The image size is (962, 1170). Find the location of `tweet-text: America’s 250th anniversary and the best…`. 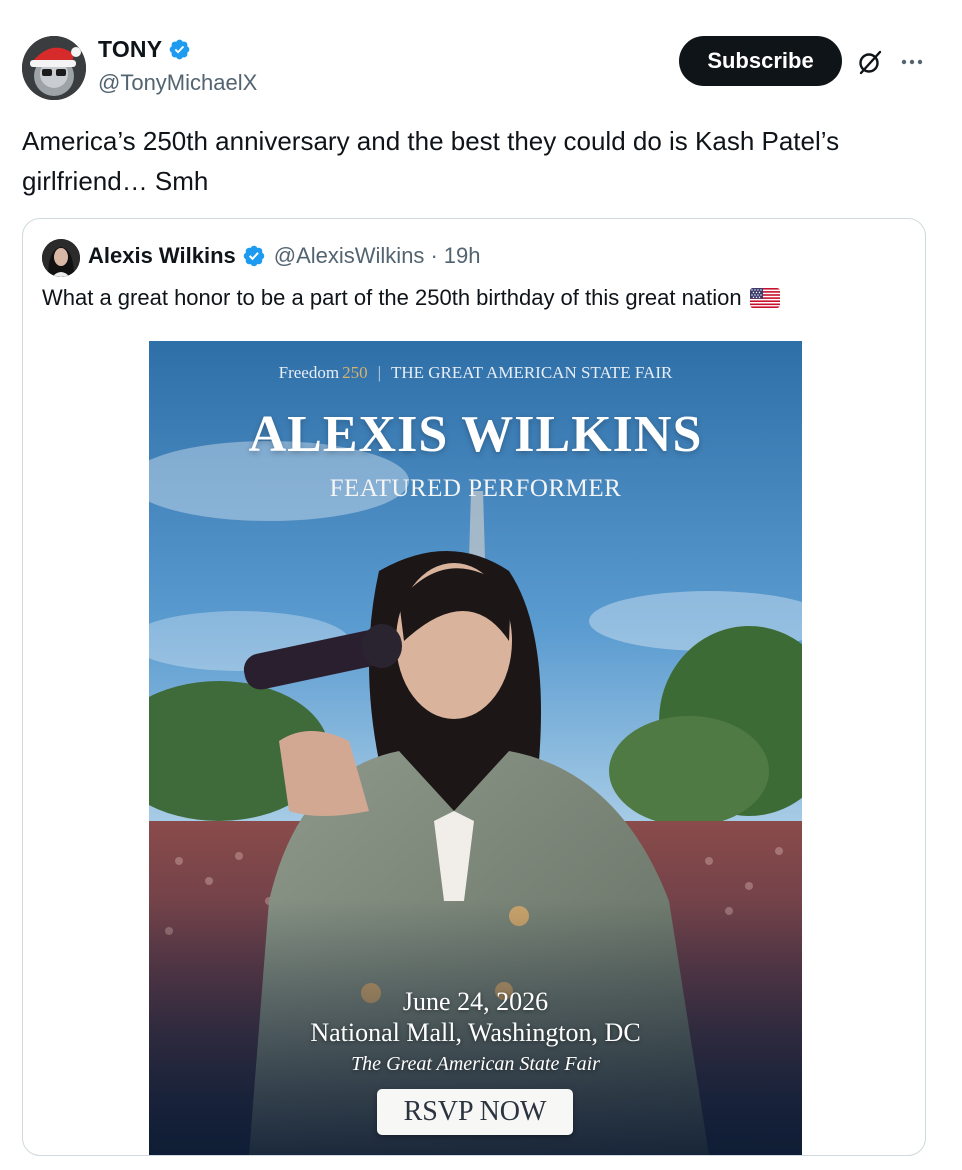

tweet-text: America’s 250th anniversary and the best… is located at coordinates (431, 161).